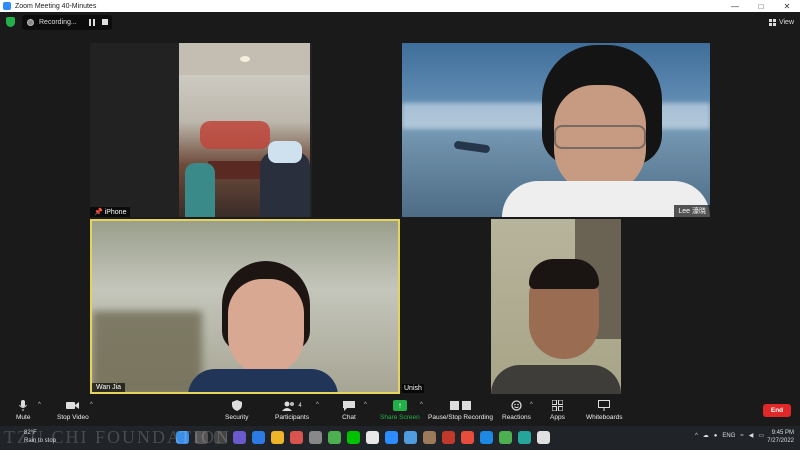  Describe the element at coordinates (735, 6) in the screenshot. I see `minimize-button: —` at that location.